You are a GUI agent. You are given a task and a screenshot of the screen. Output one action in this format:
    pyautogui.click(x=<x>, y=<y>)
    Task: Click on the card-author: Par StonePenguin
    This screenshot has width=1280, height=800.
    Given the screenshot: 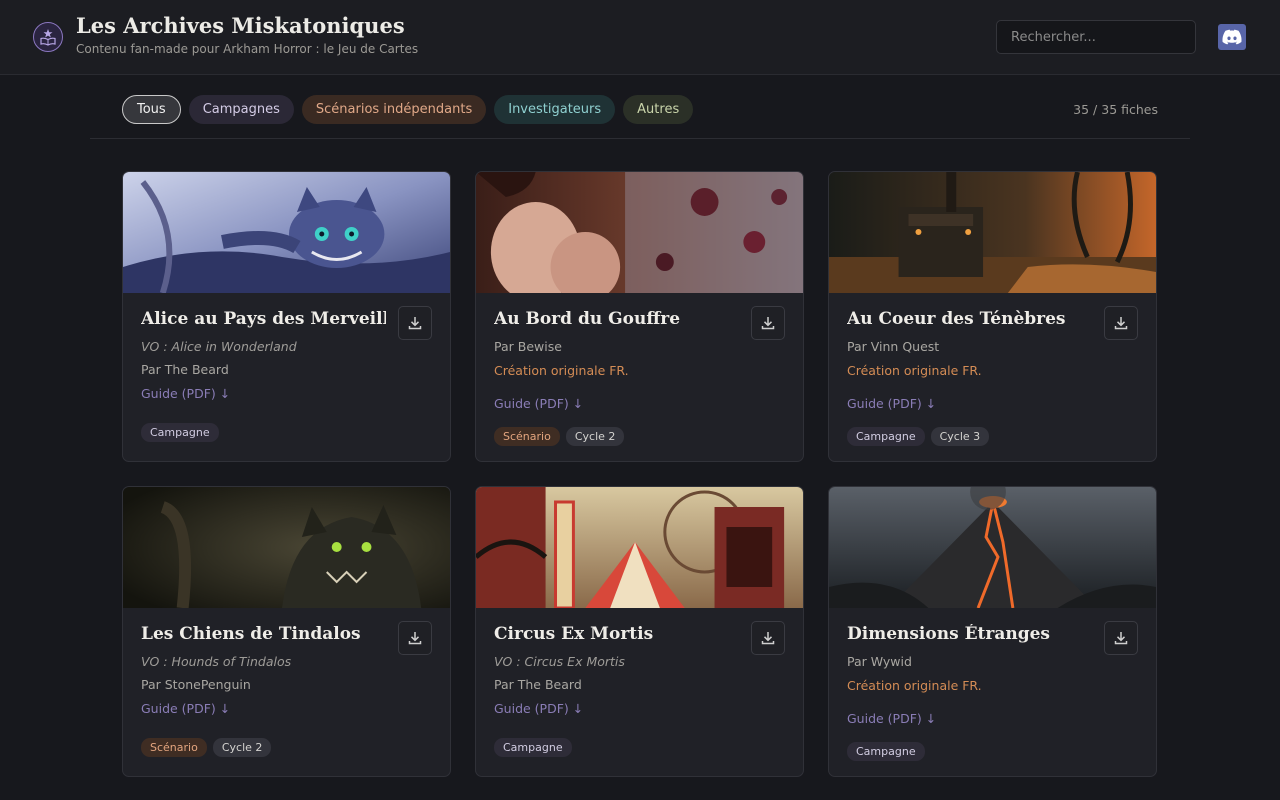 What is the action you would take?
    pyautogui.click(x=196, y=684)
    